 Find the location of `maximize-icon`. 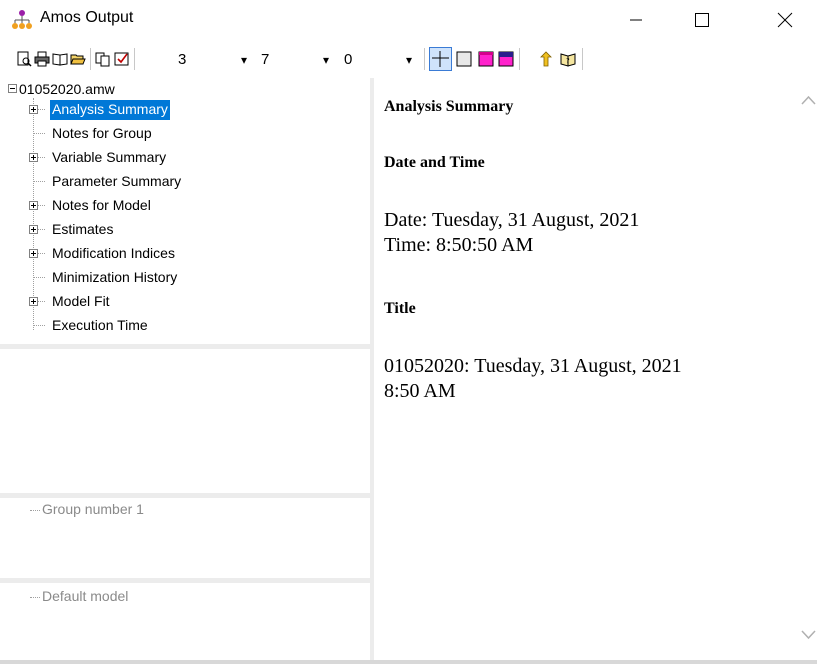

maximize-icon is located at coordinates (702, 20).